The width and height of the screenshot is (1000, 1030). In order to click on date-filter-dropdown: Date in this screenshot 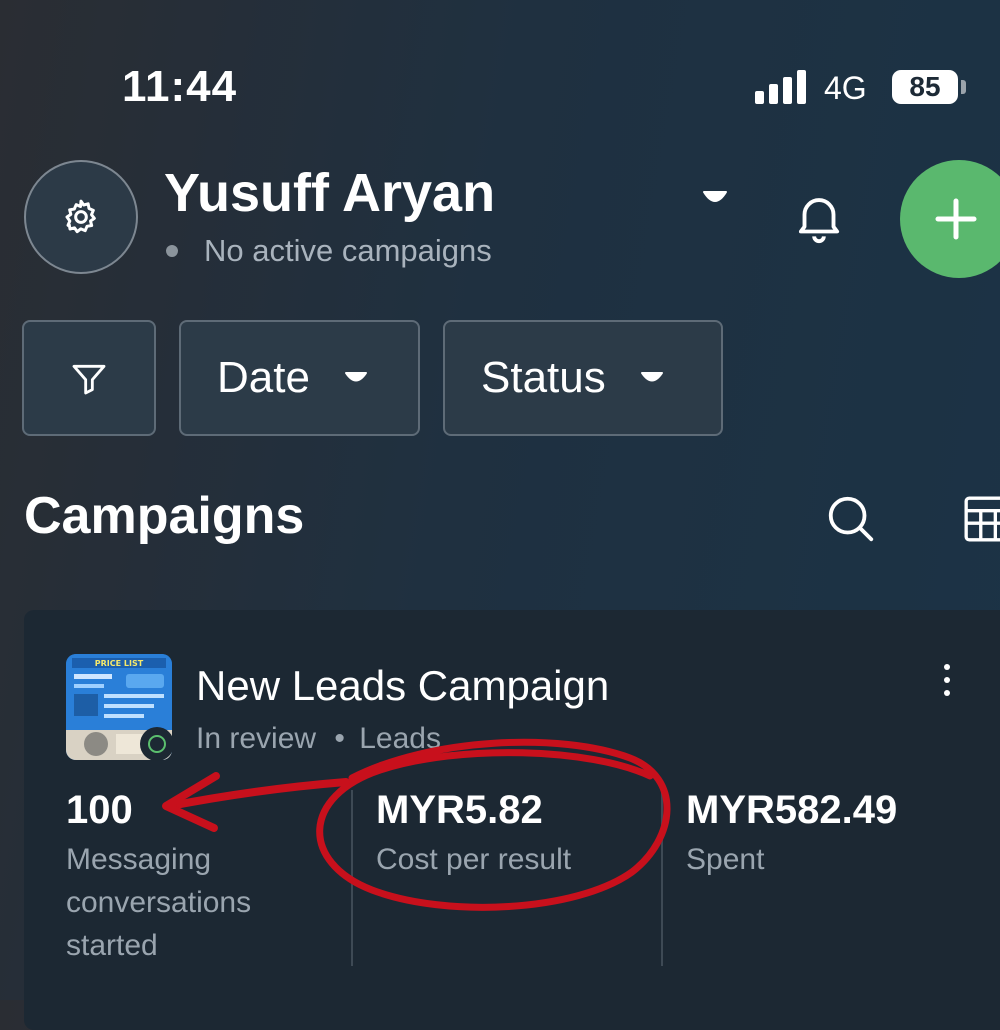, I will do `click(299, 378)`.